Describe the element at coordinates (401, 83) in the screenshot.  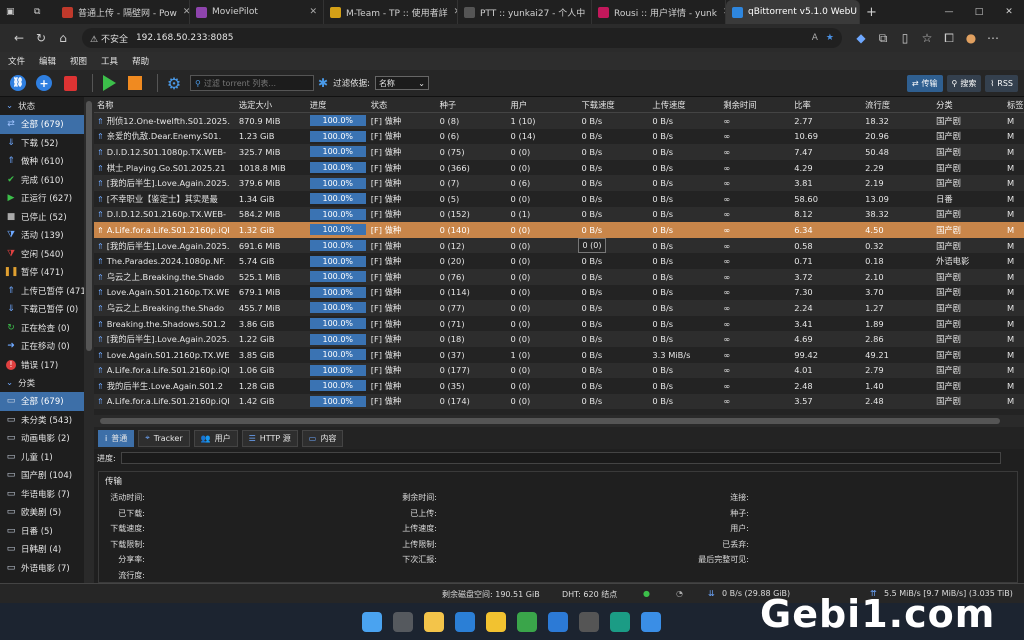
I see `filter-select: 名称 ⌄` at that location.